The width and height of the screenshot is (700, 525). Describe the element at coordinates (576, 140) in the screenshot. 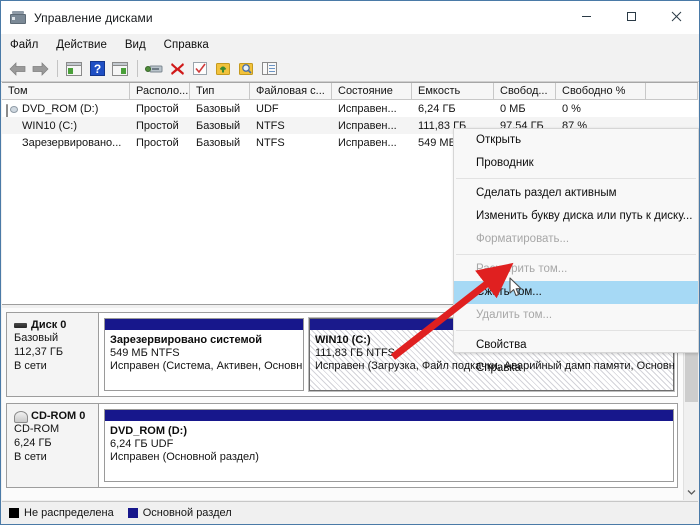

I see `context-menu-item-open: Открыть` at that location.